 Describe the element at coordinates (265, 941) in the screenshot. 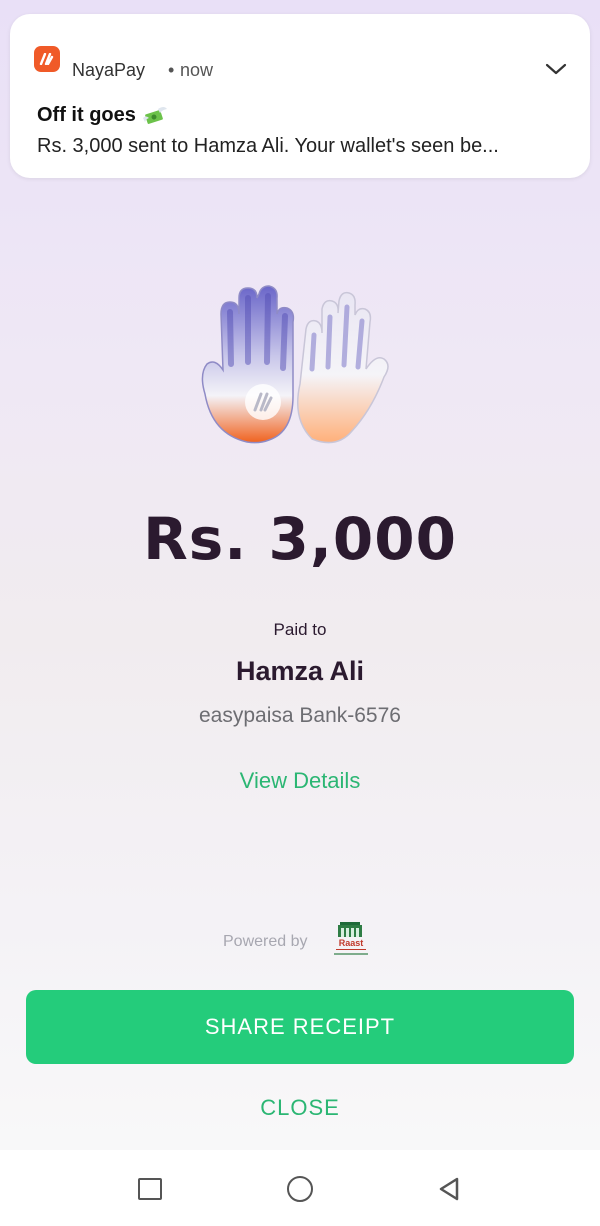

I see `powered-by-label: Powered by` at that location.